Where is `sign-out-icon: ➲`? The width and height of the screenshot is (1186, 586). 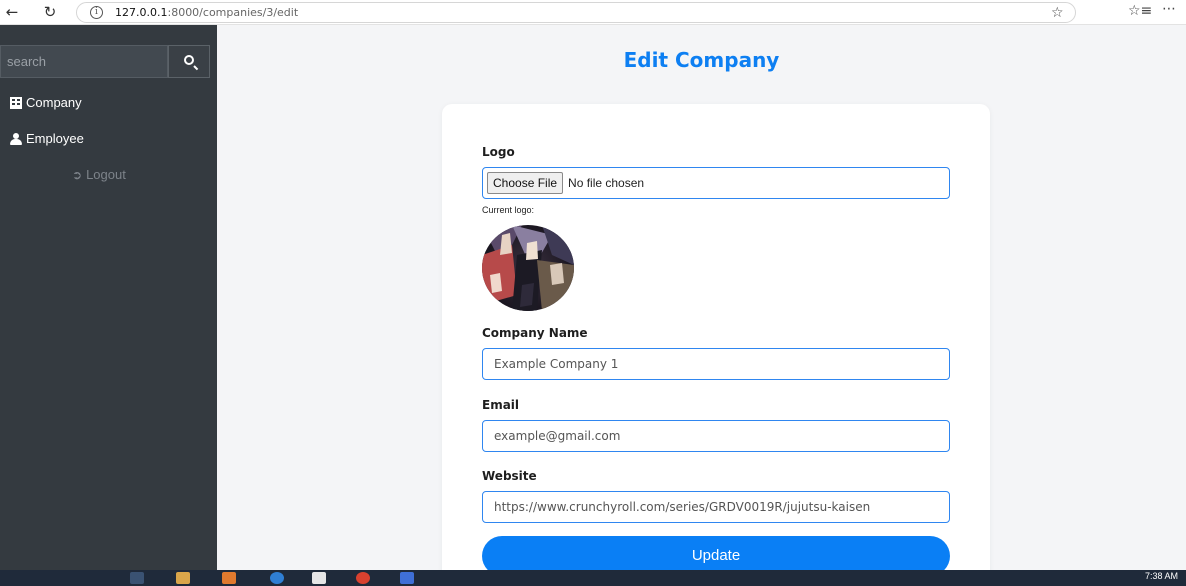
sign-out-icon: ➲ is located at coordinates (77, 175).